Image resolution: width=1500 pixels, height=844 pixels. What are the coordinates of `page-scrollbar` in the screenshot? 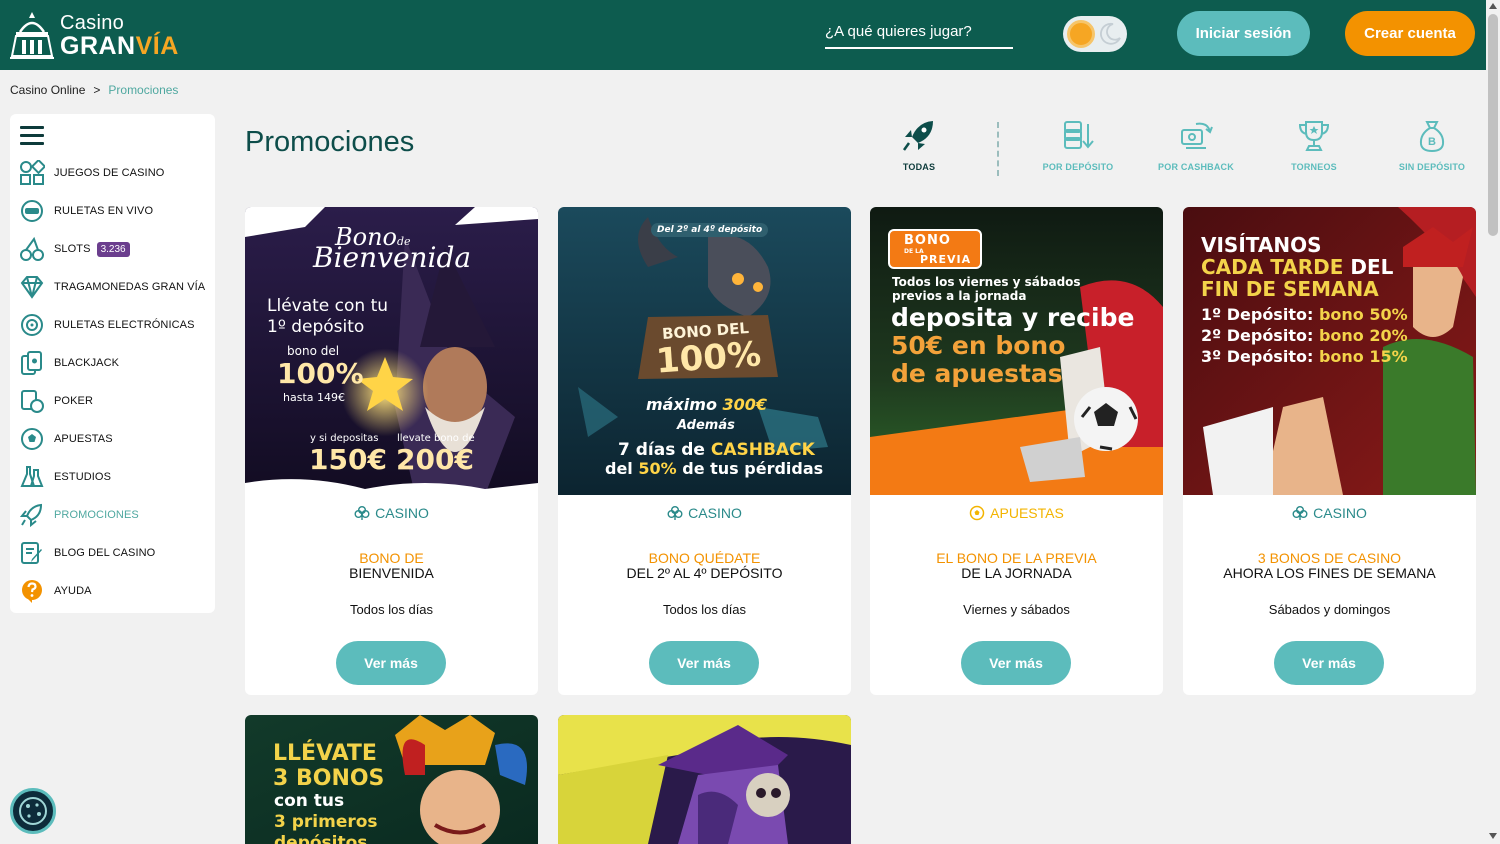 It's located at (1493, 422).